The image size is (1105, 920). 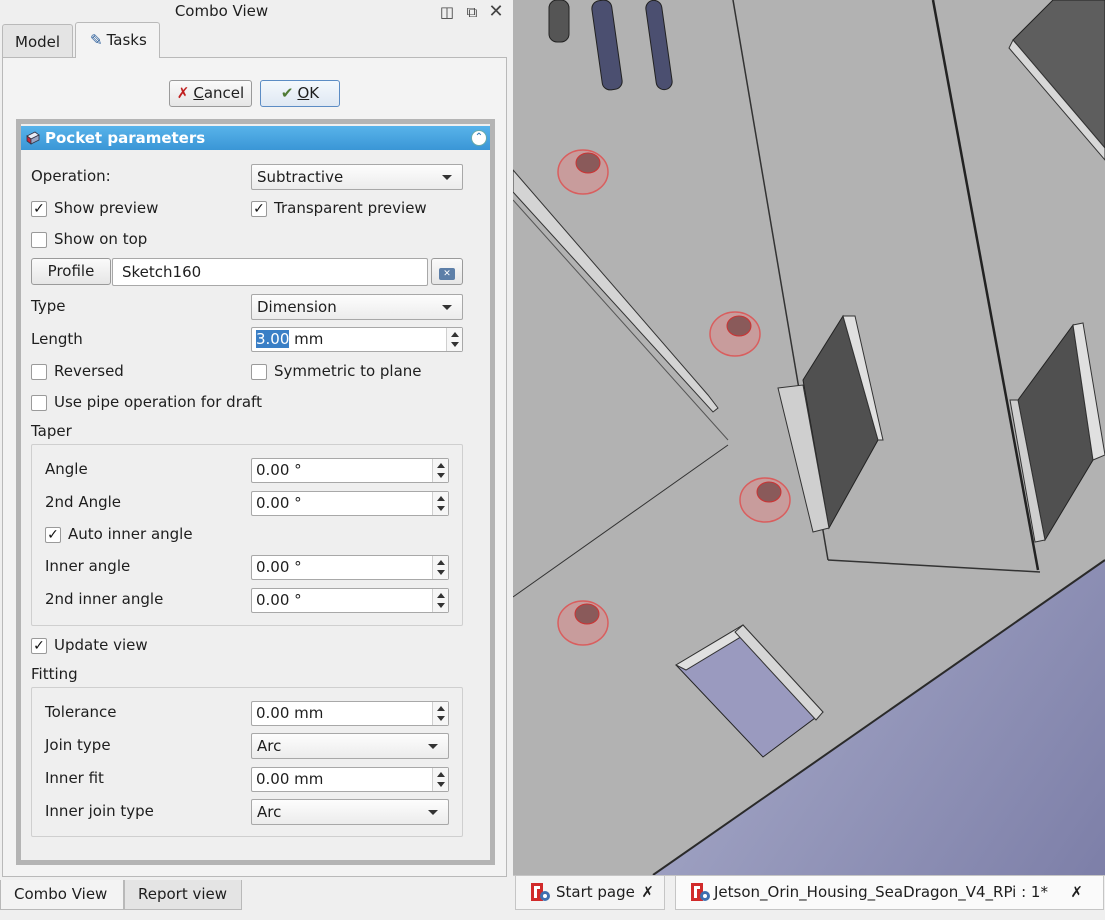 I want to click on pipe-draft-label: Use pipe operation for draft, so click(x=158, y=402).